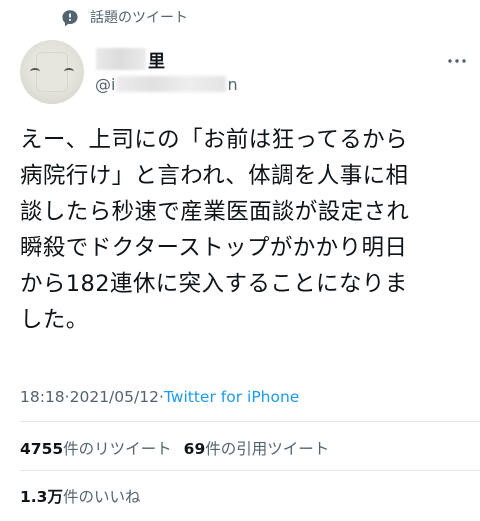 This screenshot has width=480, height=521. What do you see at coordinates (35, 71) in the screenshot?
I see `avatar-eye-left` at bounding box center [35, 71].